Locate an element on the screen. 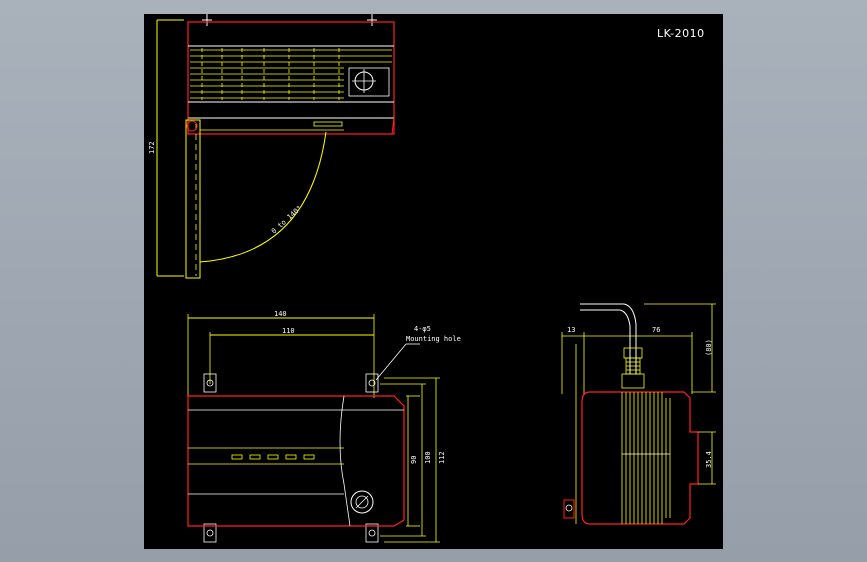 The width and height of the screenshot is (867, 562). door-panel is located at coordinates (193, 199).